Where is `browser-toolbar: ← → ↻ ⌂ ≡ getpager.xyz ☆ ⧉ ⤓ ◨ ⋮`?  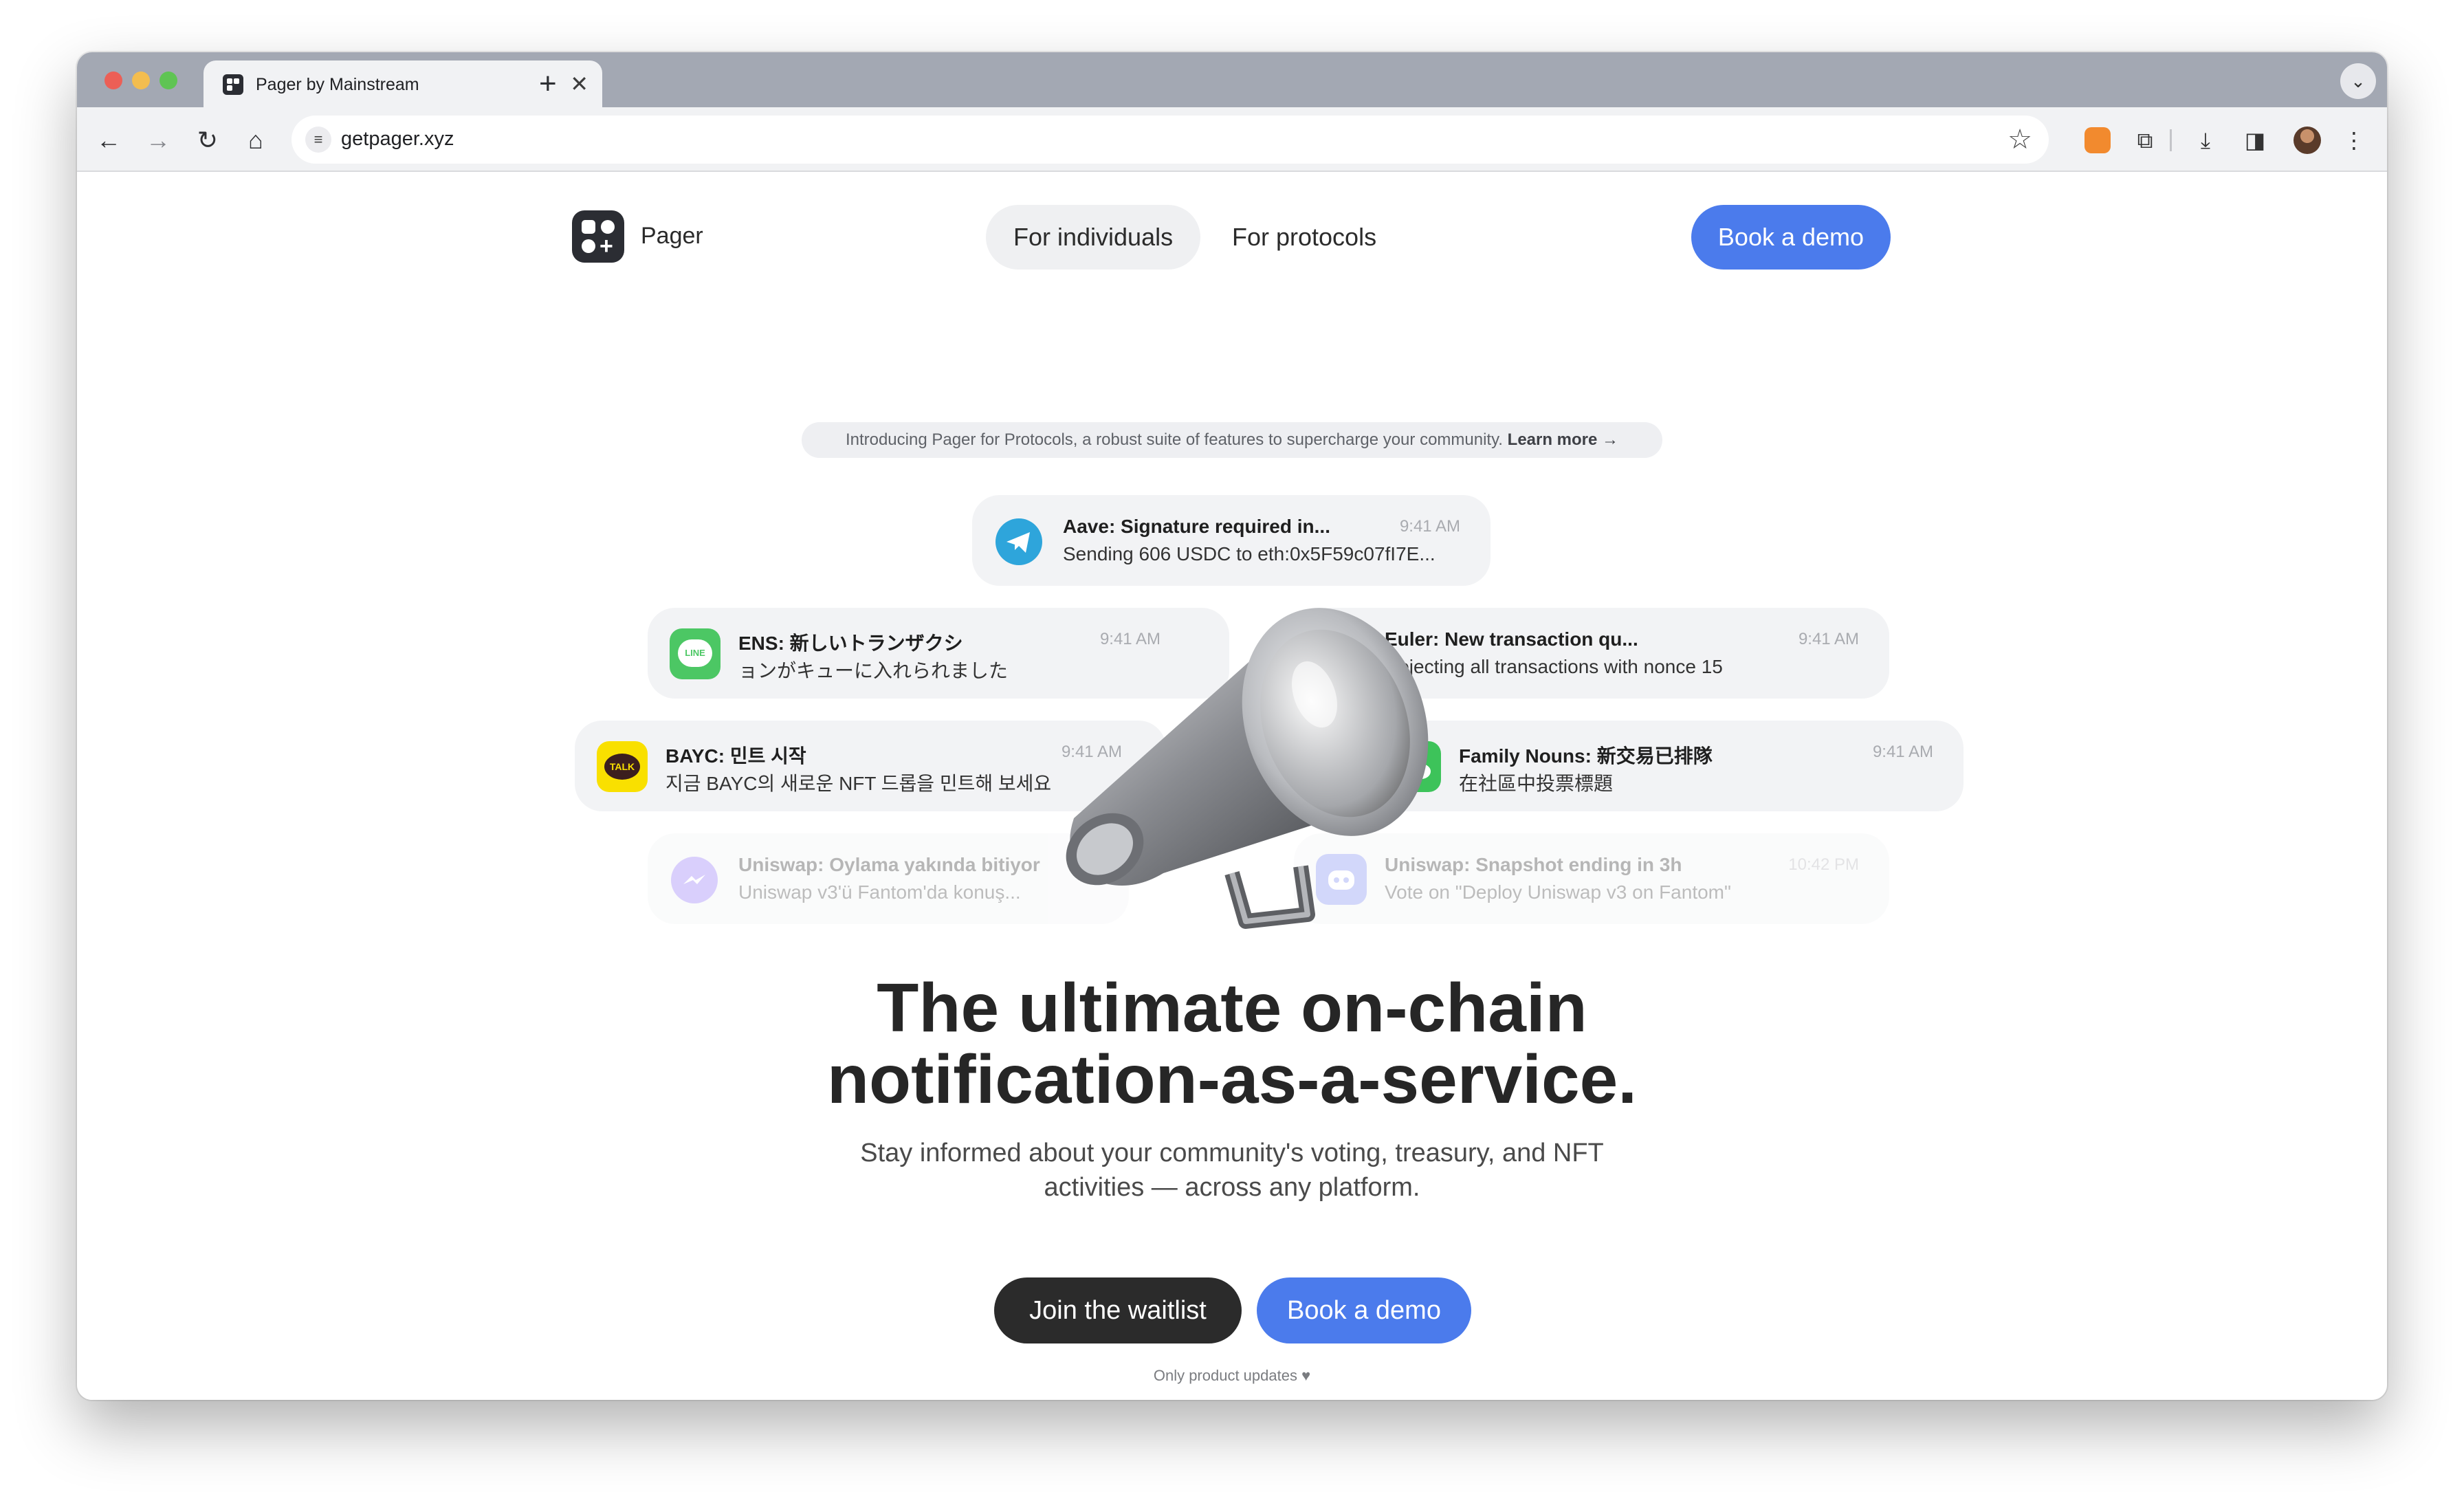 browser-toolbar: ← → ↻ ⌂ ≡ getpager.xyz ☆ ⧉ ⤓ ◨ ⋮ is located at coordinates (1232, 139).